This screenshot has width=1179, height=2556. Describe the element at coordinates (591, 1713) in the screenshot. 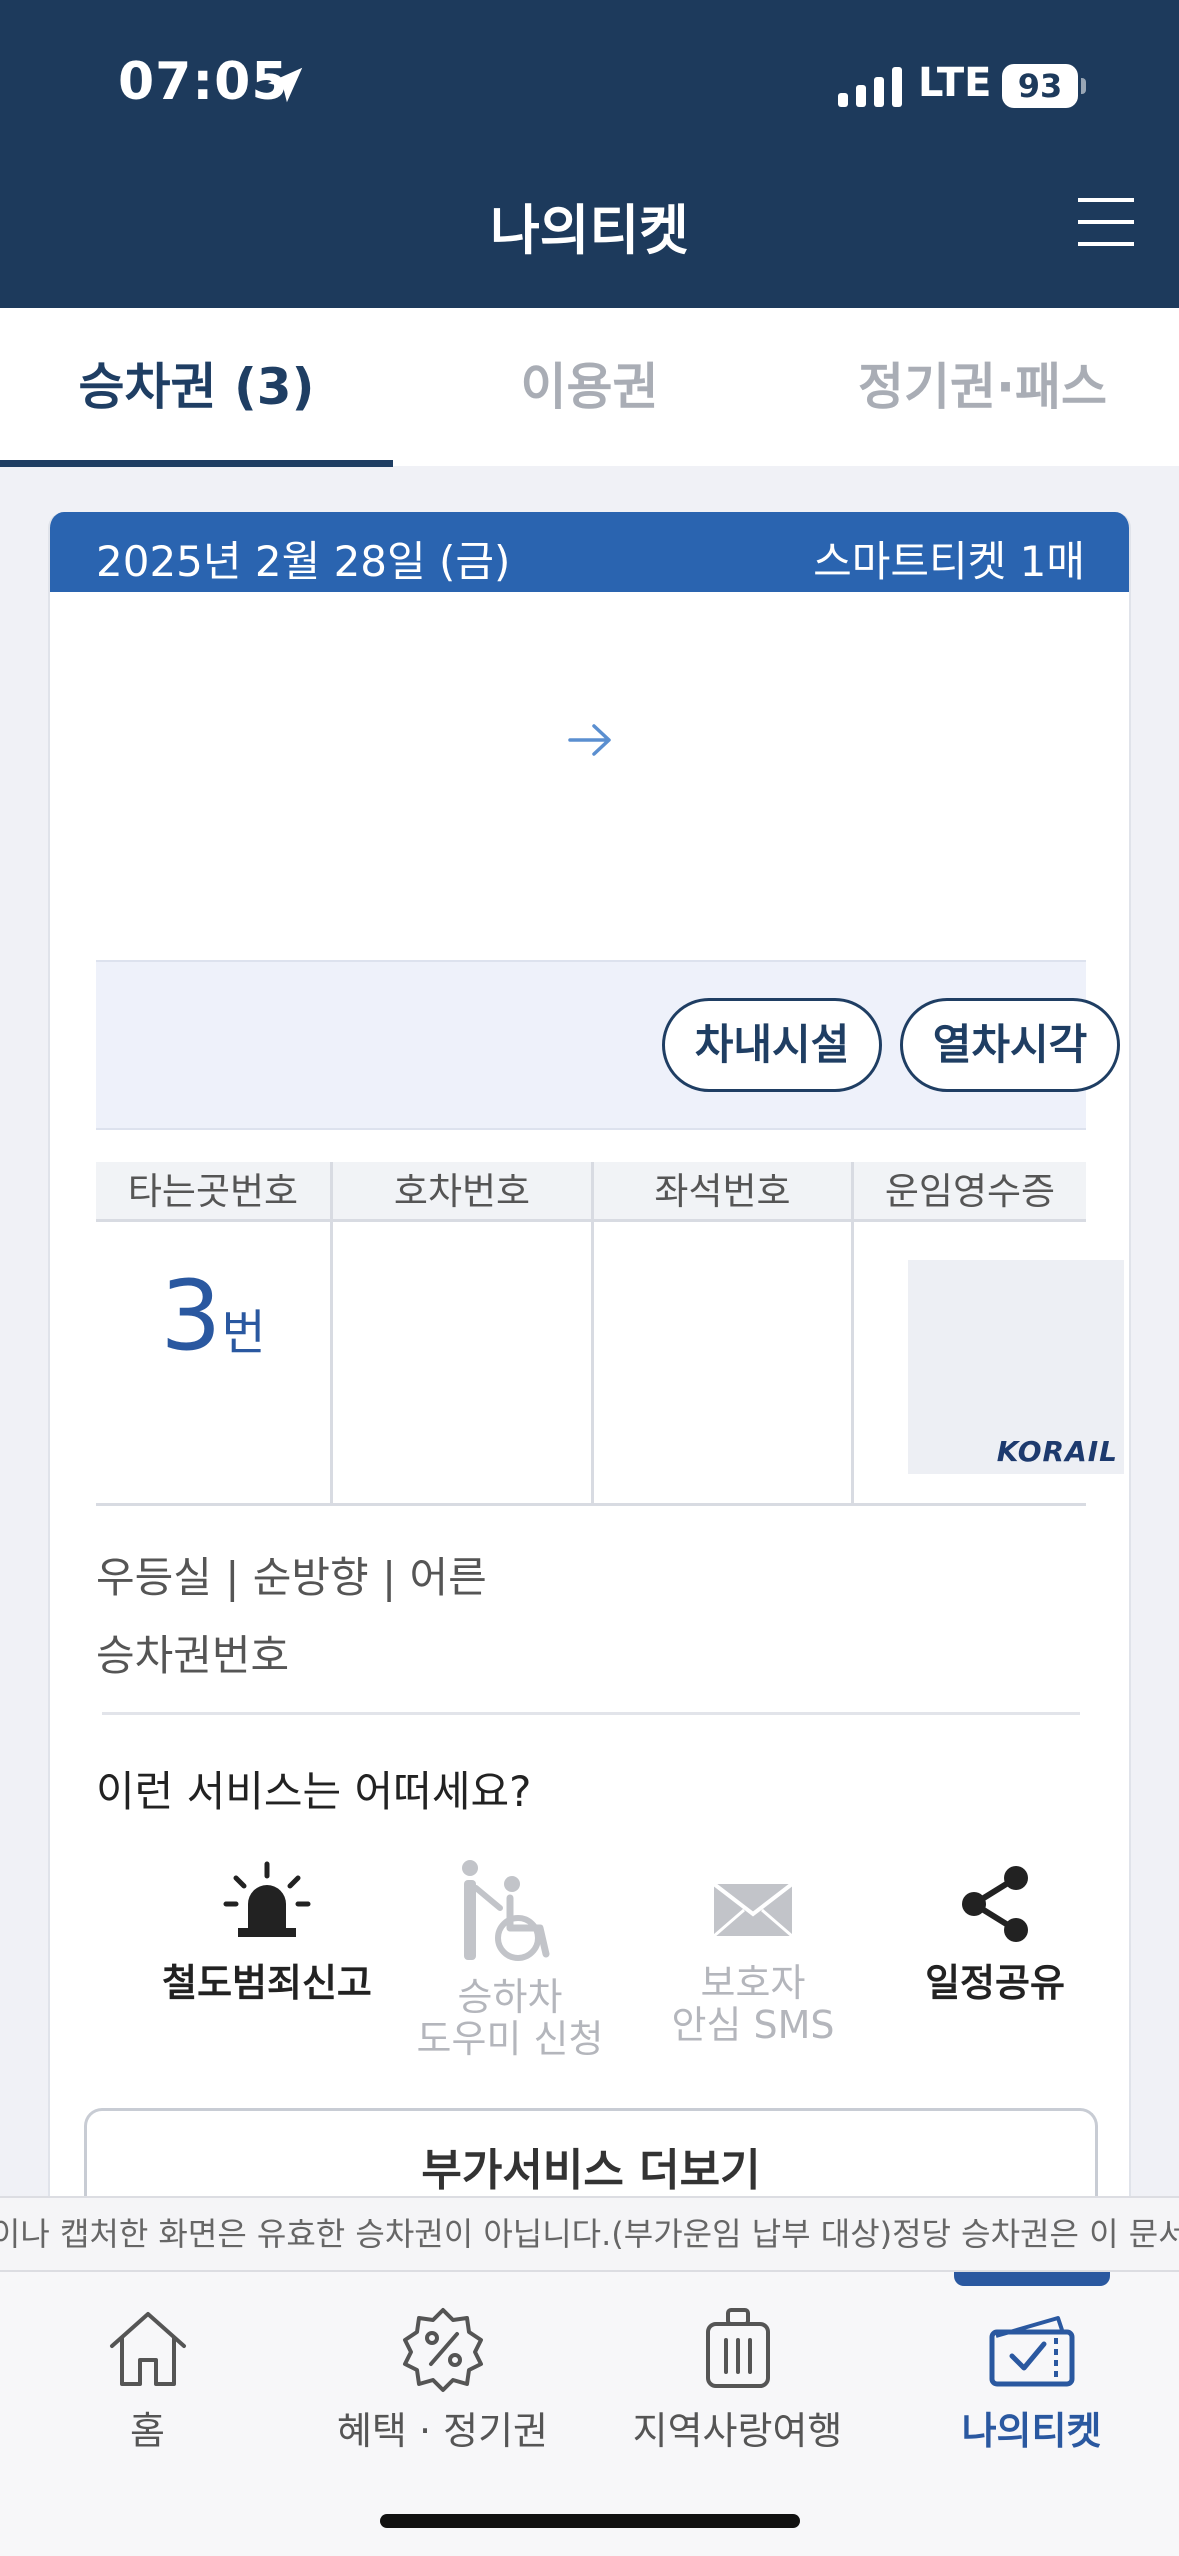

I see `section-divider` at that location.